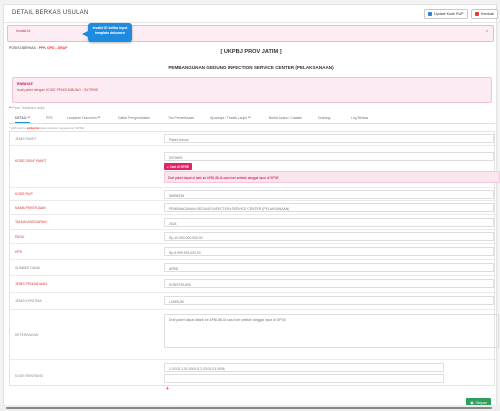  I want to click on input-jenis-pengadaan: KONSTRUKSI, so click(329, 283).